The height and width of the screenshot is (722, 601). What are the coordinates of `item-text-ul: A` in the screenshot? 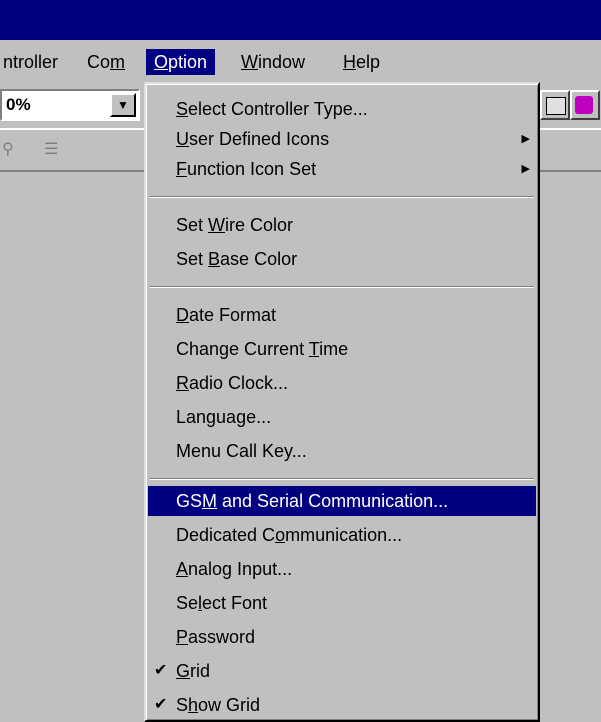 It's located at (182, 569).